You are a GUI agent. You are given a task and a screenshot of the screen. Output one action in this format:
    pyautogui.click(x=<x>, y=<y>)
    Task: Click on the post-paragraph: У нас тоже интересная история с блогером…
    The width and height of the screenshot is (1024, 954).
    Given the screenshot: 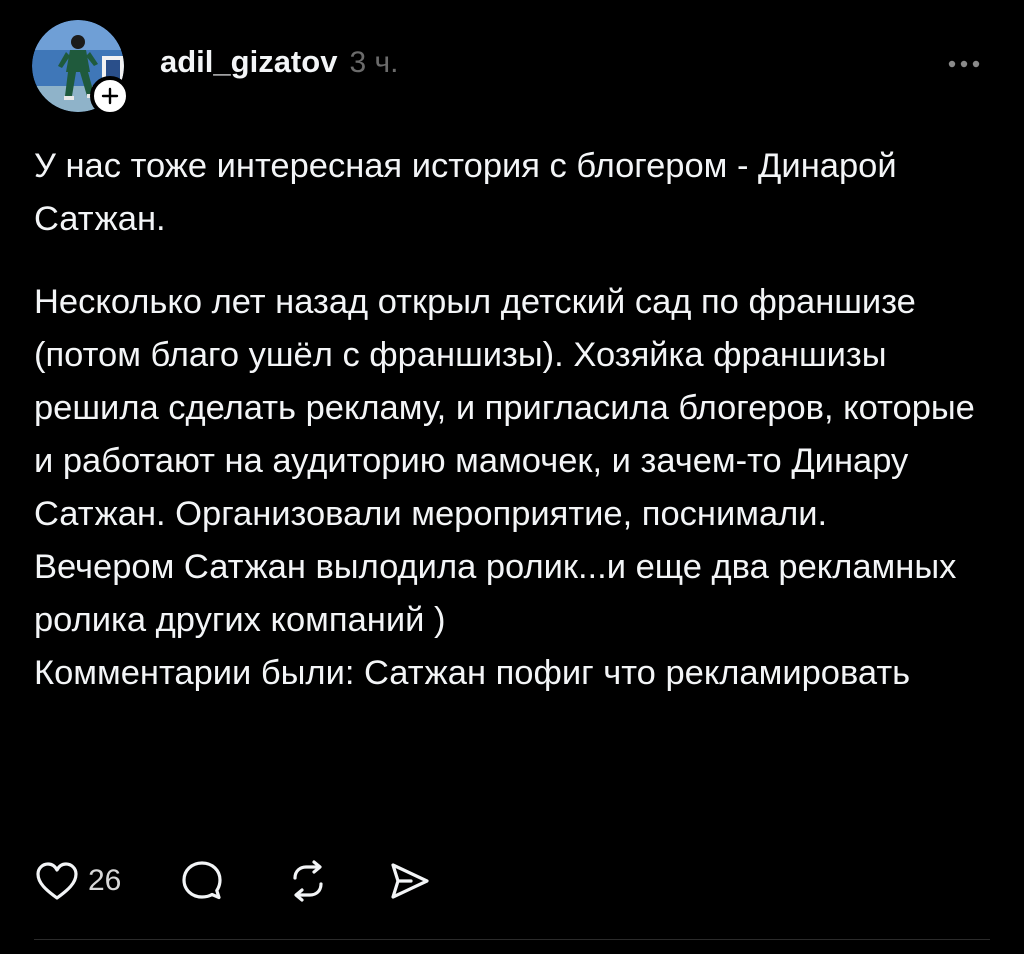 What is the action you would take?
    pyautogui.click(x=465, y=192)
    